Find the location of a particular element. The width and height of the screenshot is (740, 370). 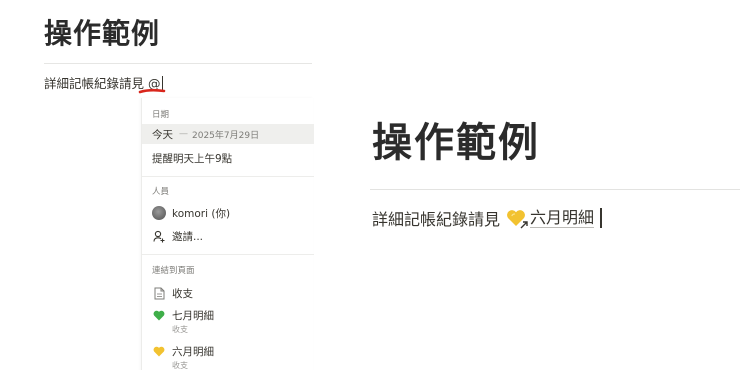

green-heart-icon is located at coordinates (159, 315).